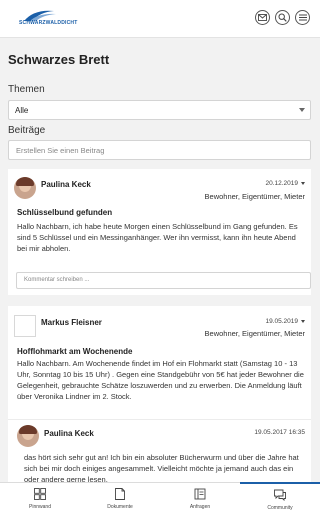 The width and height of the screenshot is (320, 512). I want to click on document-icon, so click(120, 494).